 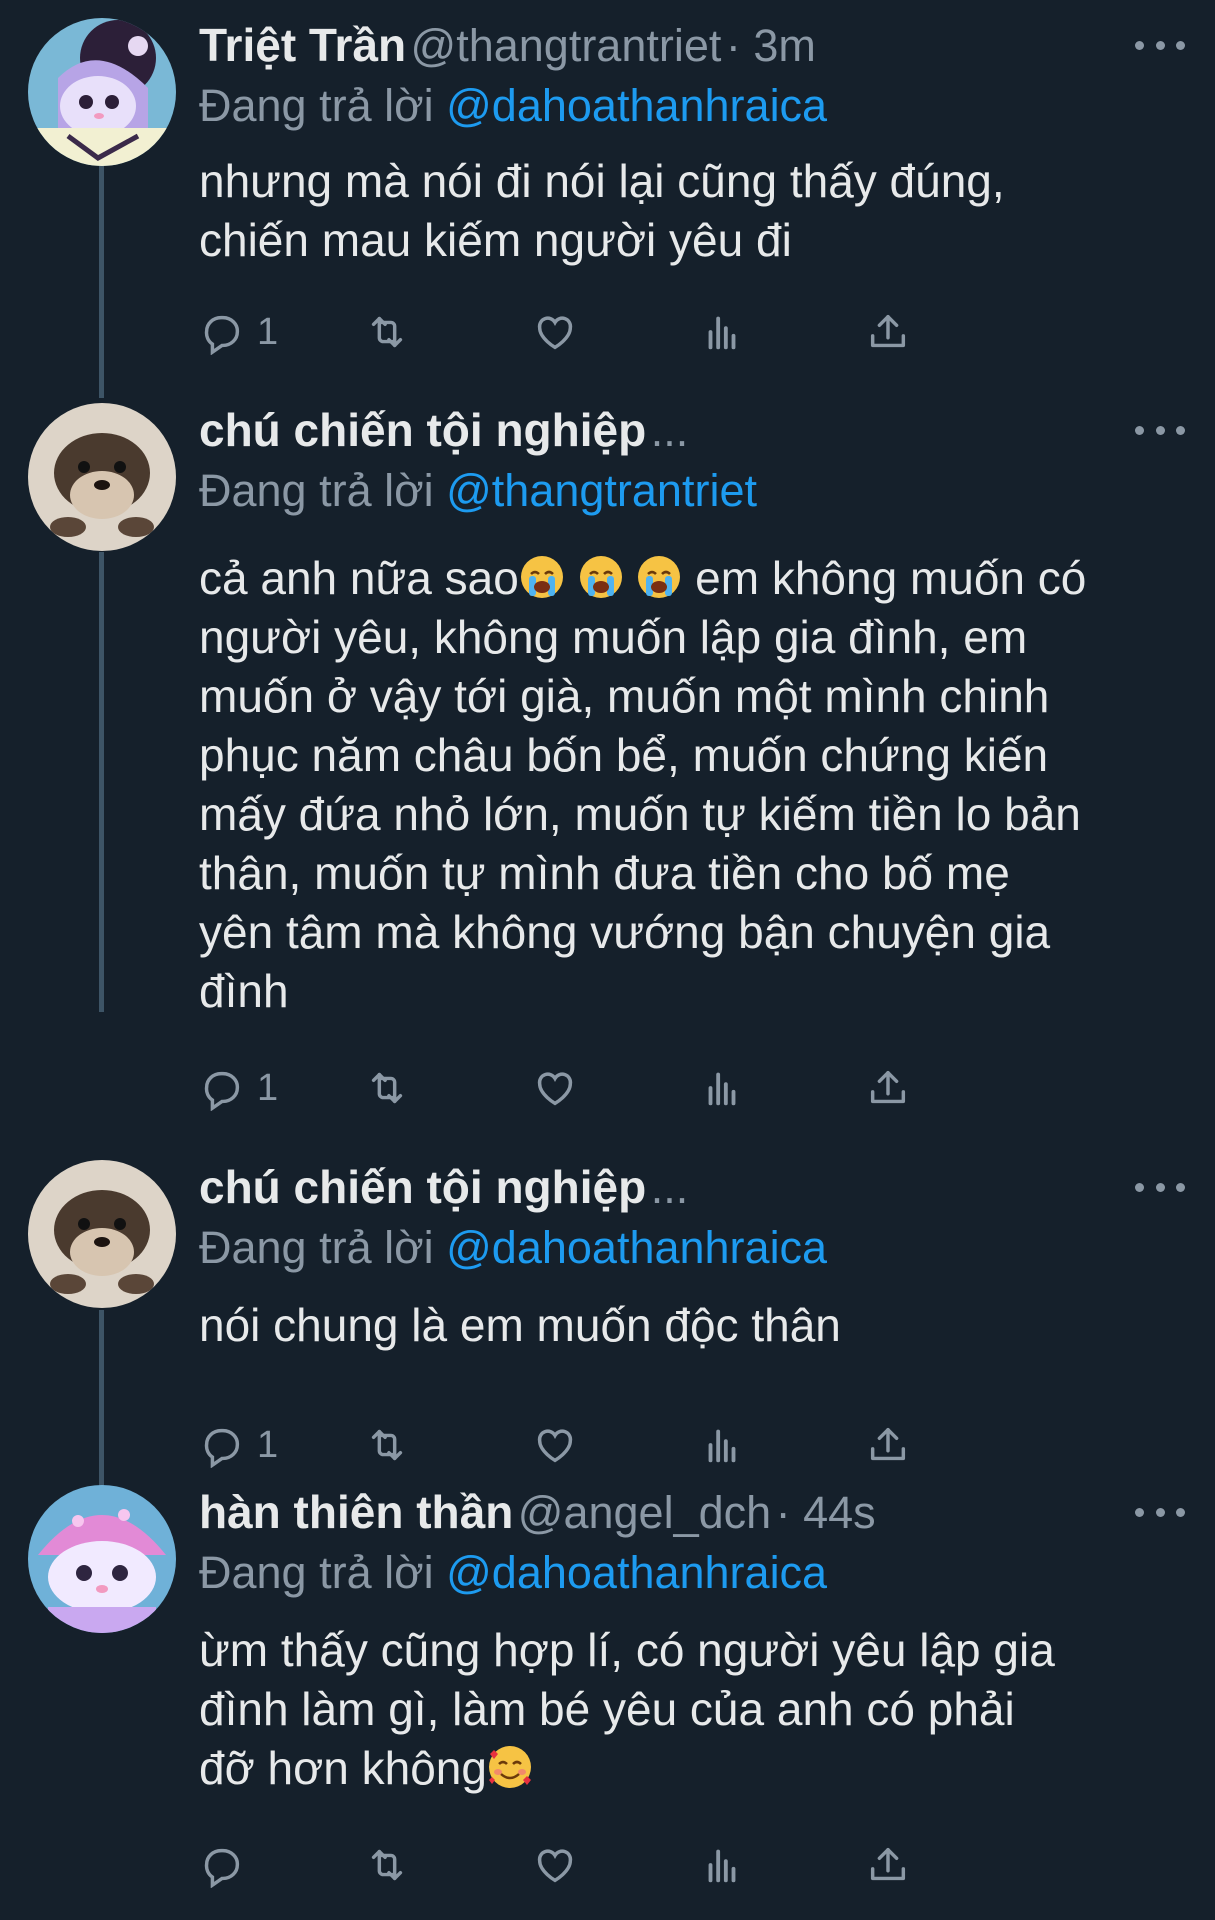 I want to click on username: @thangtrantriet, so click(x=566, y=45).